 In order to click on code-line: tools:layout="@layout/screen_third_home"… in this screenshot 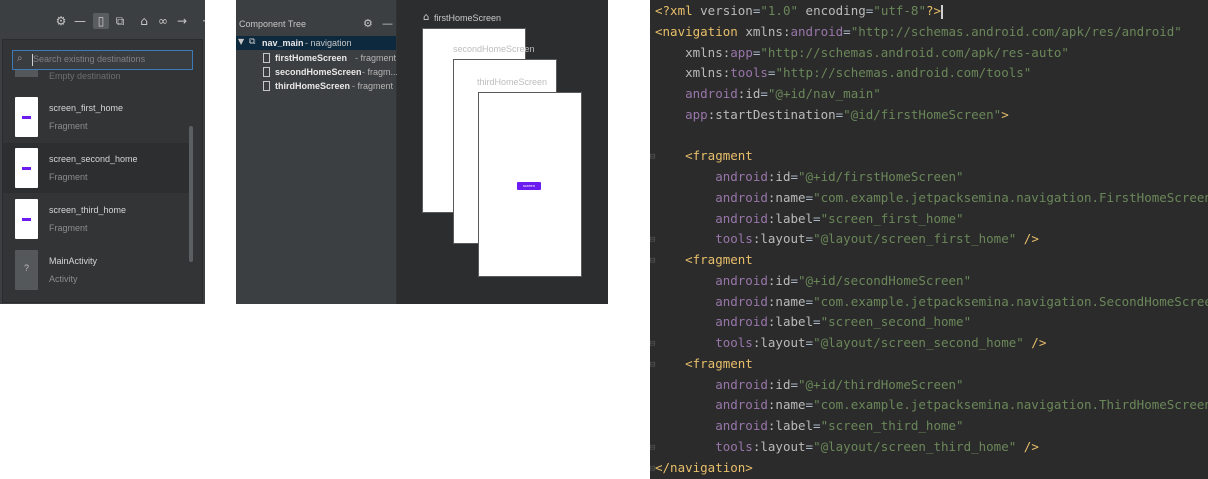, I will do `click(847, 447)`.